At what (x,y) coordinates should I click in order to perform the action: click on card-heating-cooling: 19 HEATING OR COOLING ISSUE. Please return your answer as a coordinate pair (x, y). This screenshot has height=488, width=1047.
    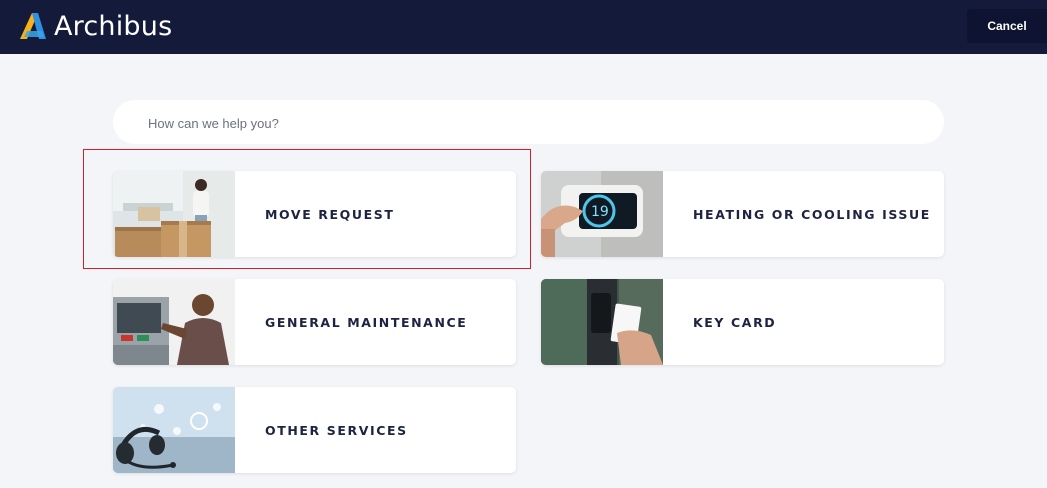
    Looking at the image, I should click on (742, 214).